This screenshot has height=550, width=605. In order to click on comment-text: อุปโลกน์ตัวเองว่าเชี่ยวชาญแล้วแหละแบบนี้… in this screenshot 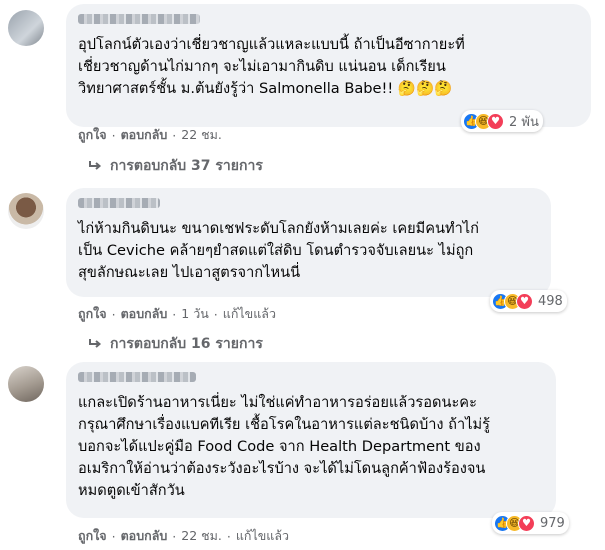, I will do `click(271, 66)`.